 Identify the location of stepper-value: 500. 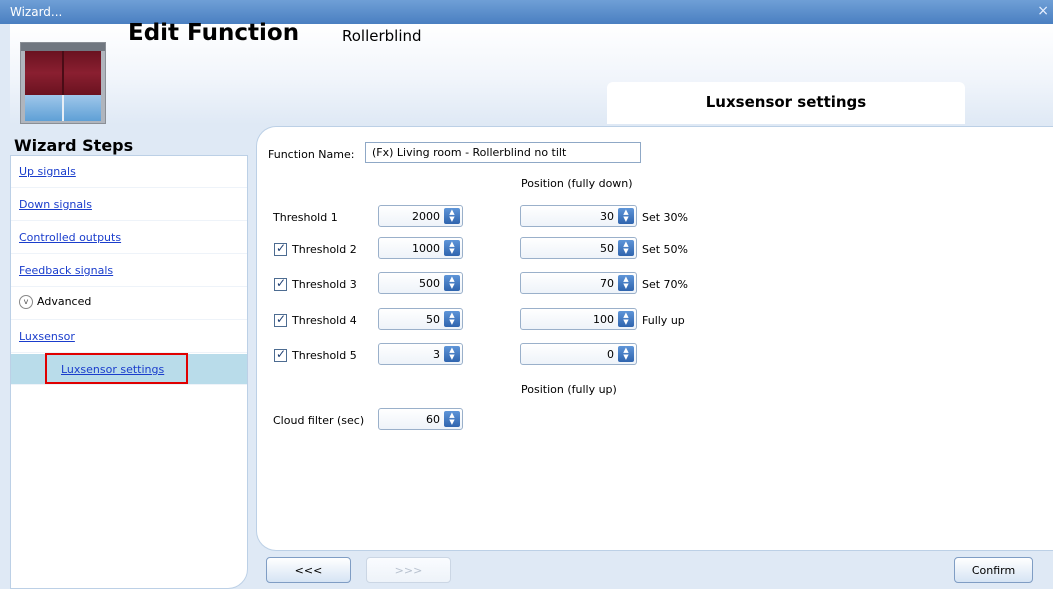
(429, 283).